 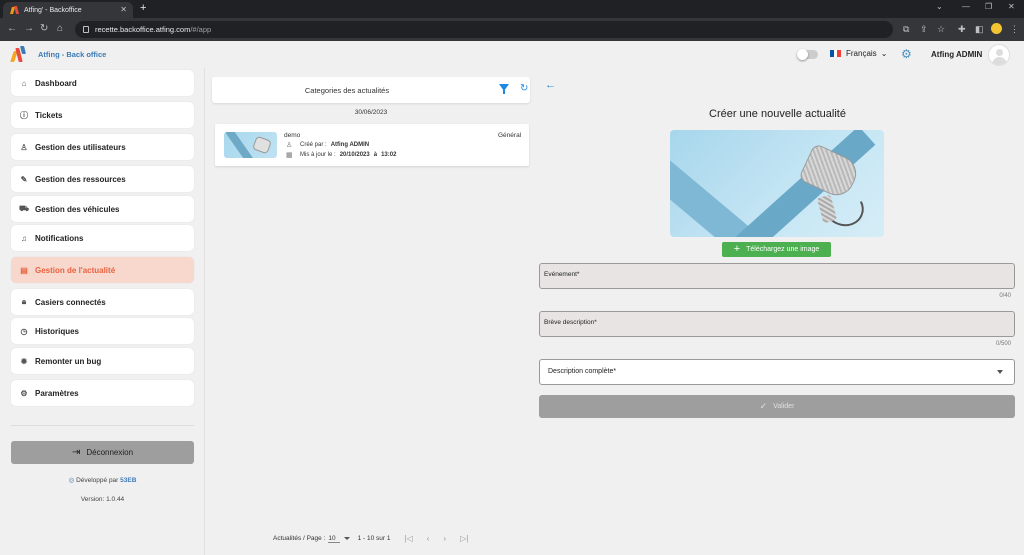 I want to click on logout-button: ⇥ Déconnexion, so click(x=102, y=452).